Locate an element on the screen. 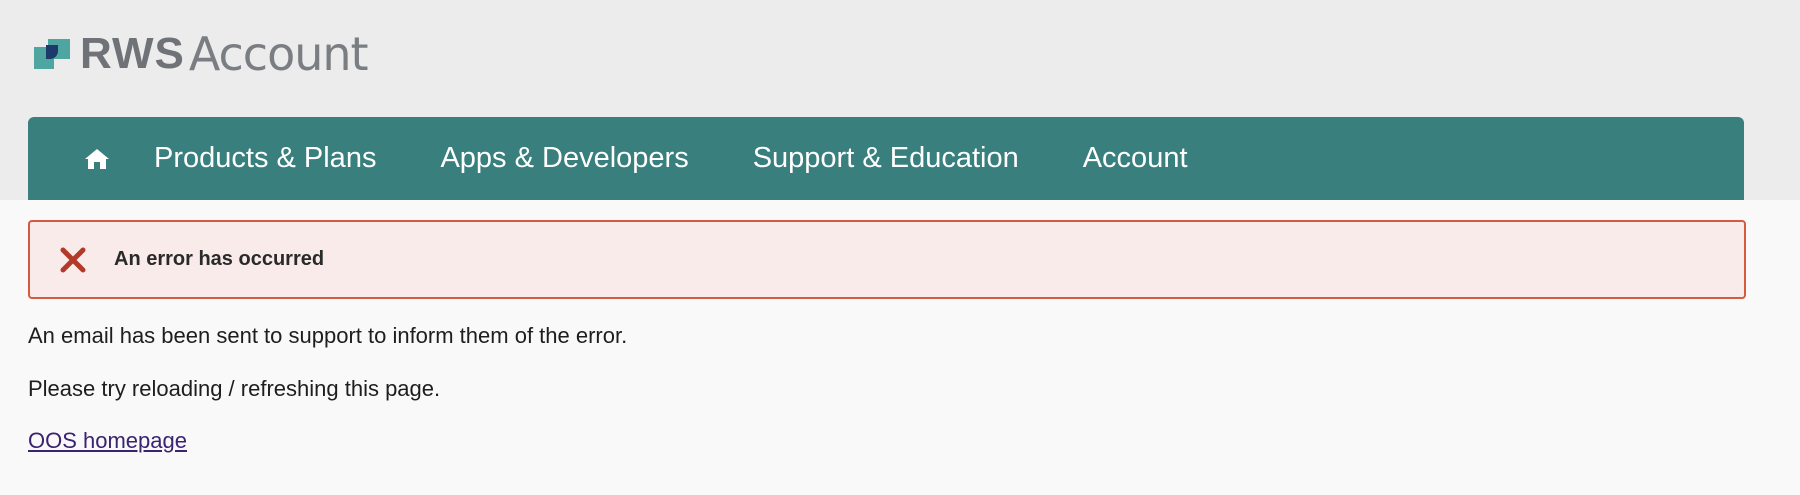  logo-text-account: Account is located at coordinates (278, 54).